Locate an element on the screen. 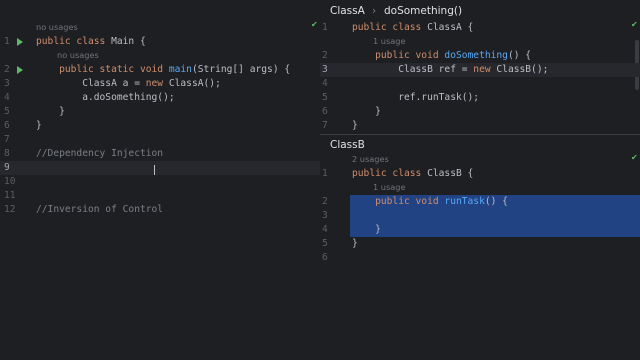  code-line: 3 ClassB ref = new ClassB(); is located at coordinates (480, 70).